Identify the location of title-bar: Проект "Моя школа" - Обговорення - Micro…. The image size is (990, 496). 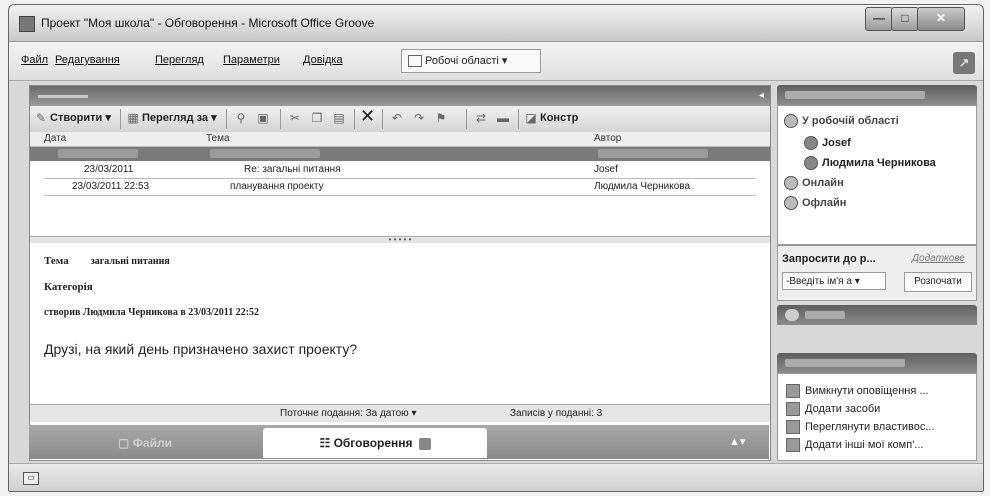
(496, 23).